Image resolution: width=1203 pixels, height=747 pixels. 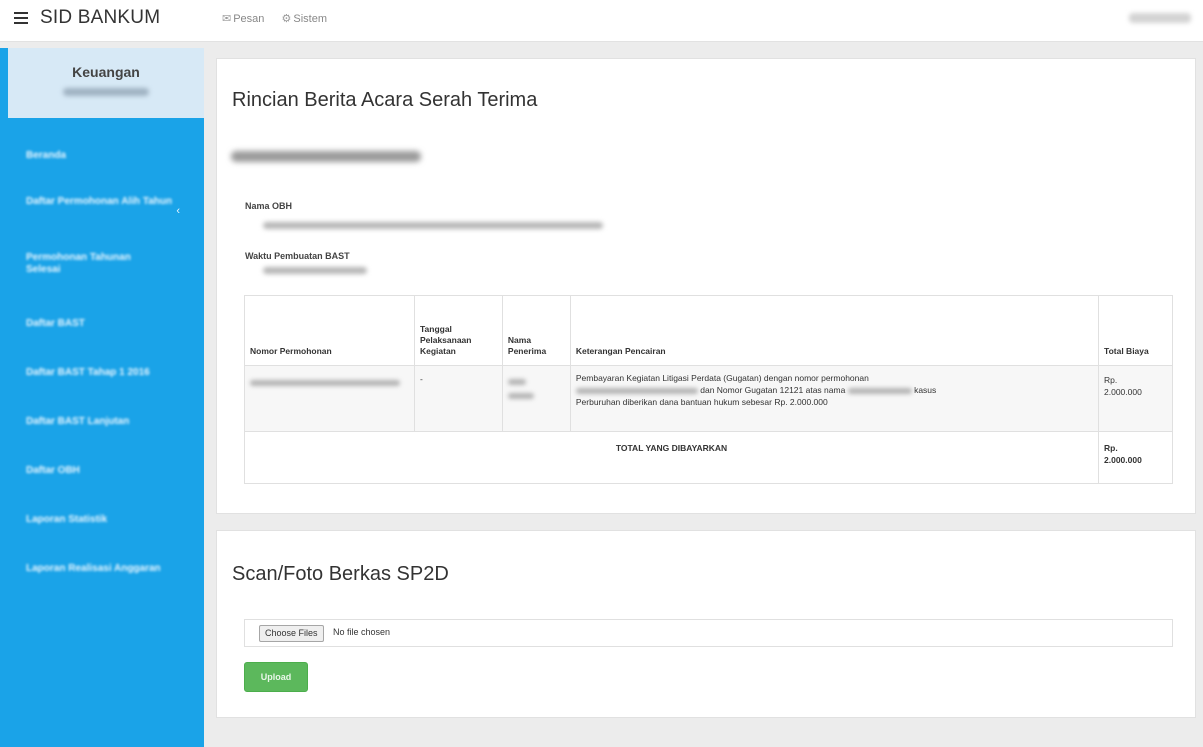 I want to click on chevron-left-icon: ‹, so click(x=178, y=211).